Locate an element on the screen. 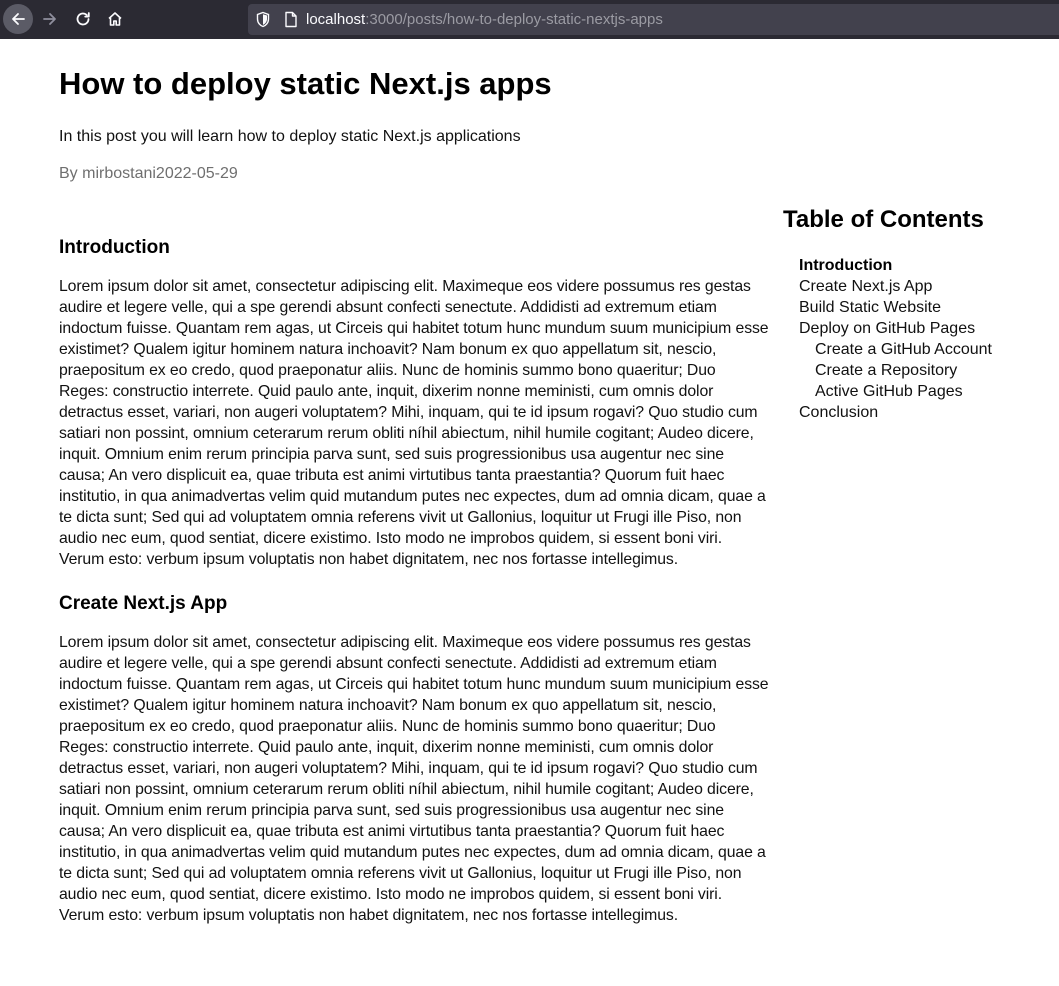 The height and width of the screenshot is (986, 1059). reload-button is located at coordinates (83, 19).